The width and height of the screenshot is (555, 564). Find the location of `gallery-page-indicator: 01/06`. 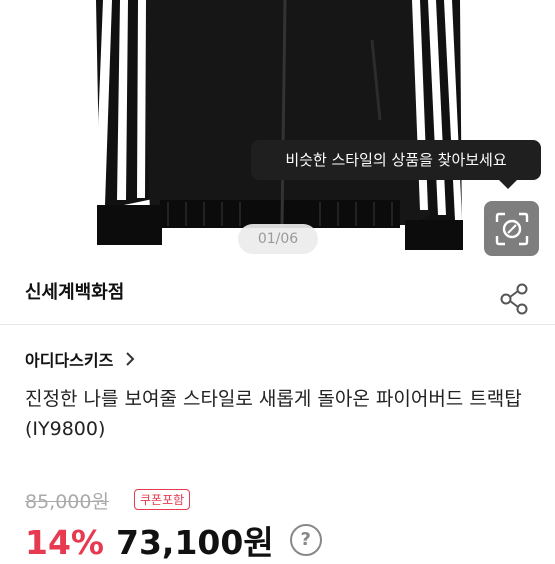

gallery-page-indicator: 01/06 is located at coordinates (278, 239).